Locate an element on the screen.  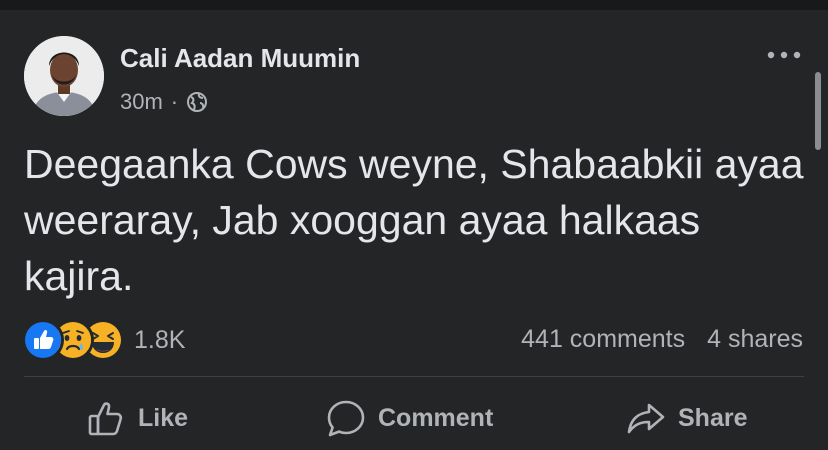
share-button: Share is located at coordinates (686, 418).